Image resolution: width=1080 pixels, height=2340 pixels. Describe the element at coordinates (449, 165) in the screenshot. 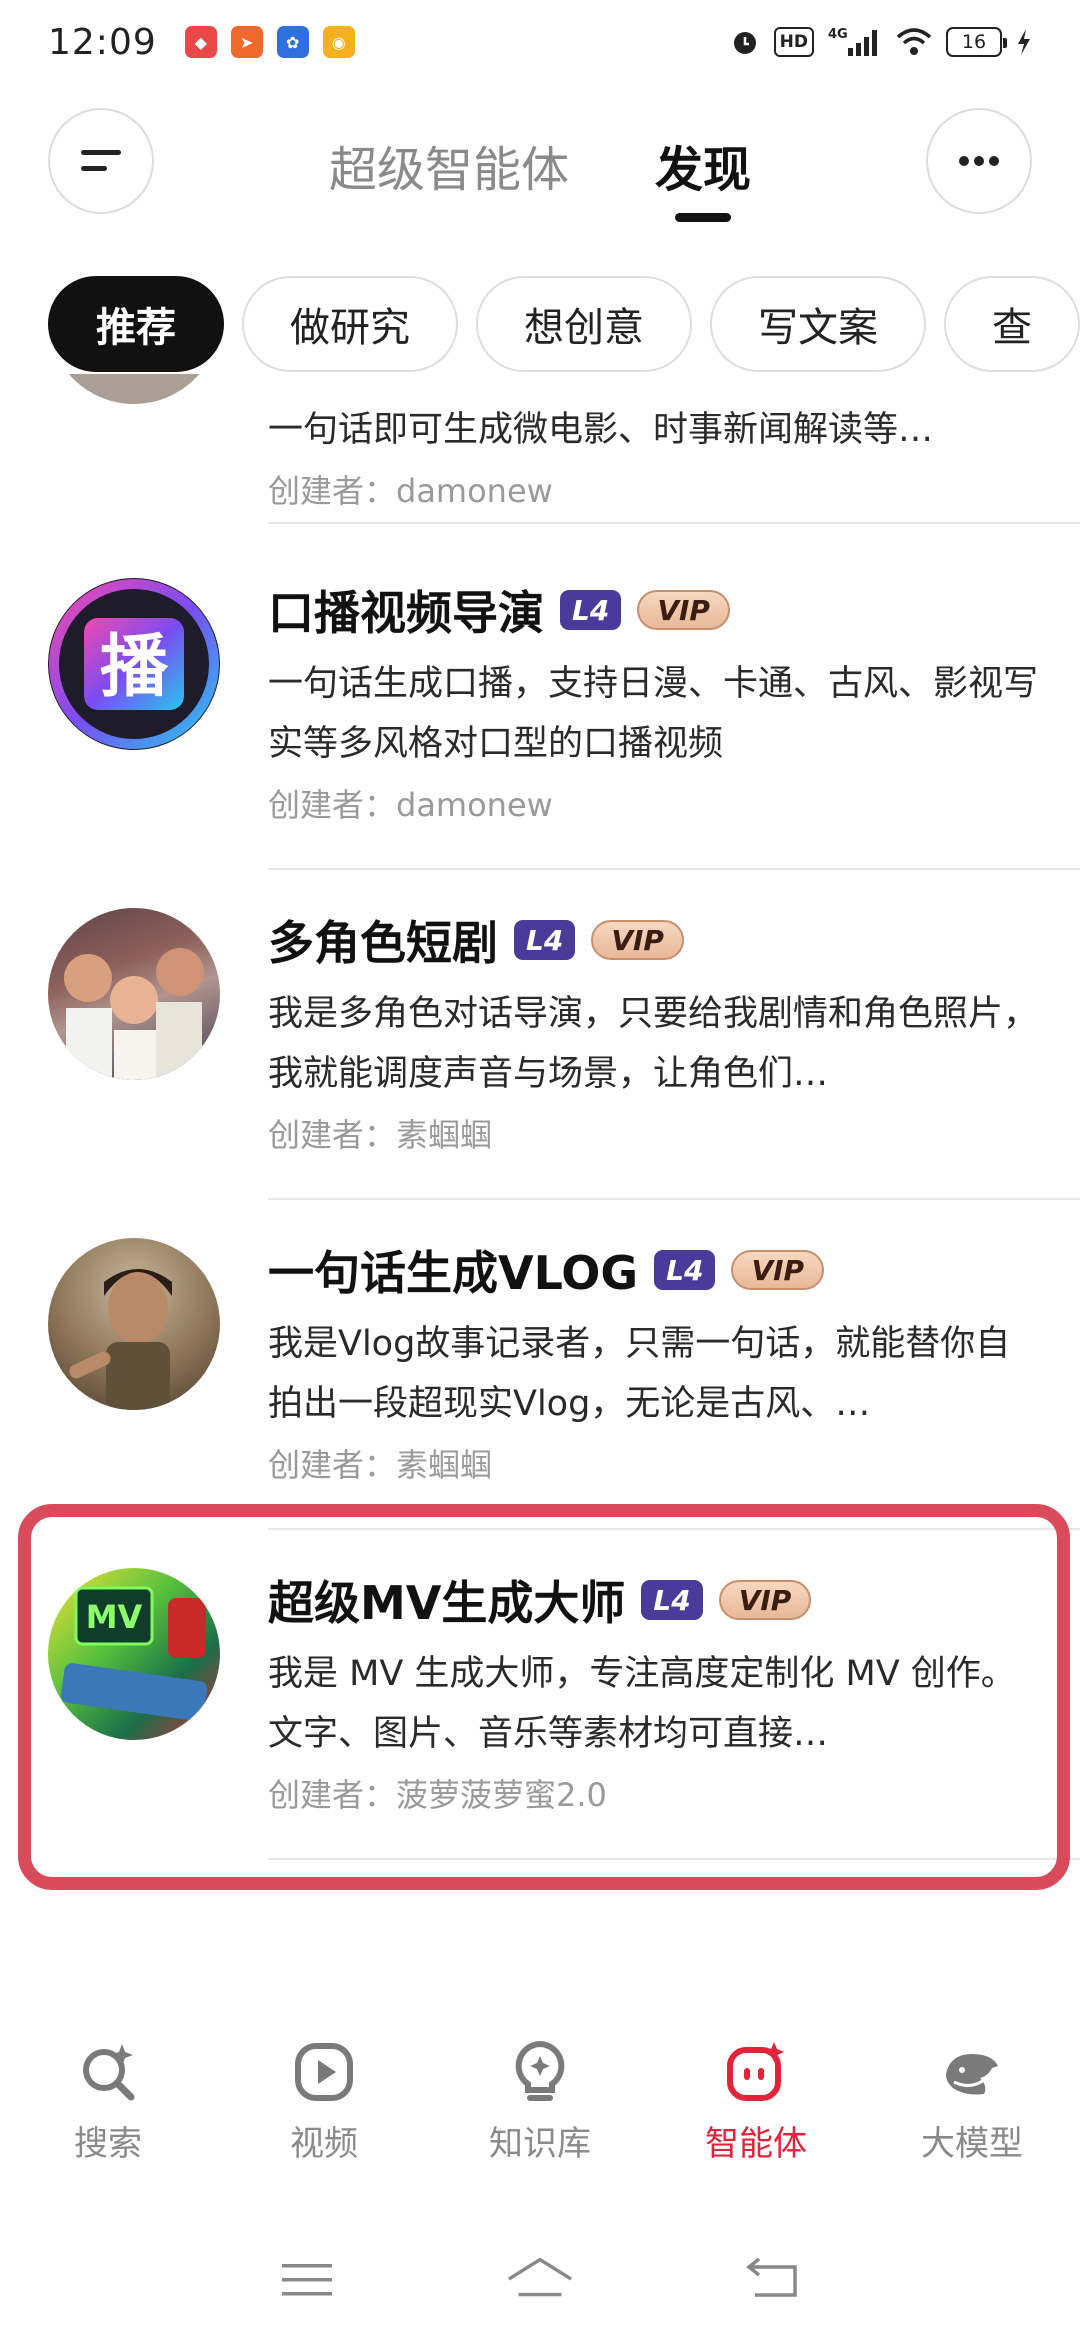

I see `tab-super-agent: 超级智能体` at that location.